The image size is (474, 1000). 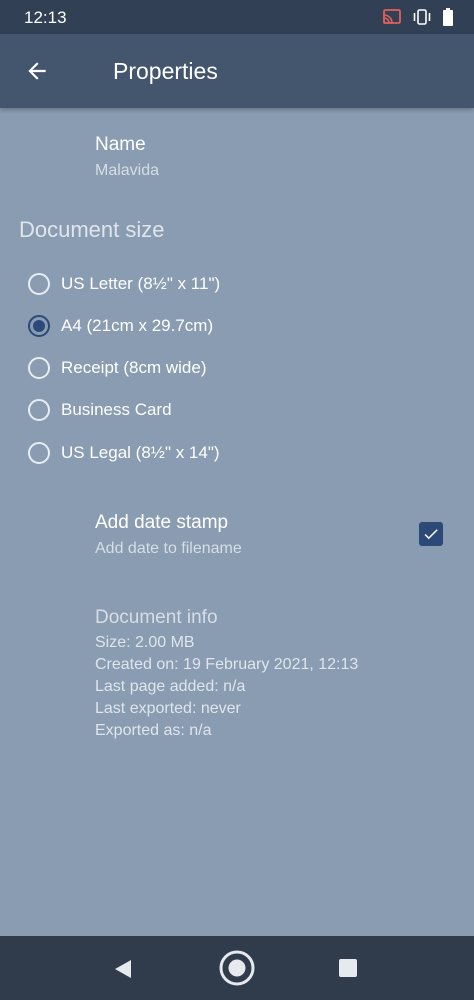 I want to click on radio-receipt: Receipt (8cm wide), so click(x=117, y=368).